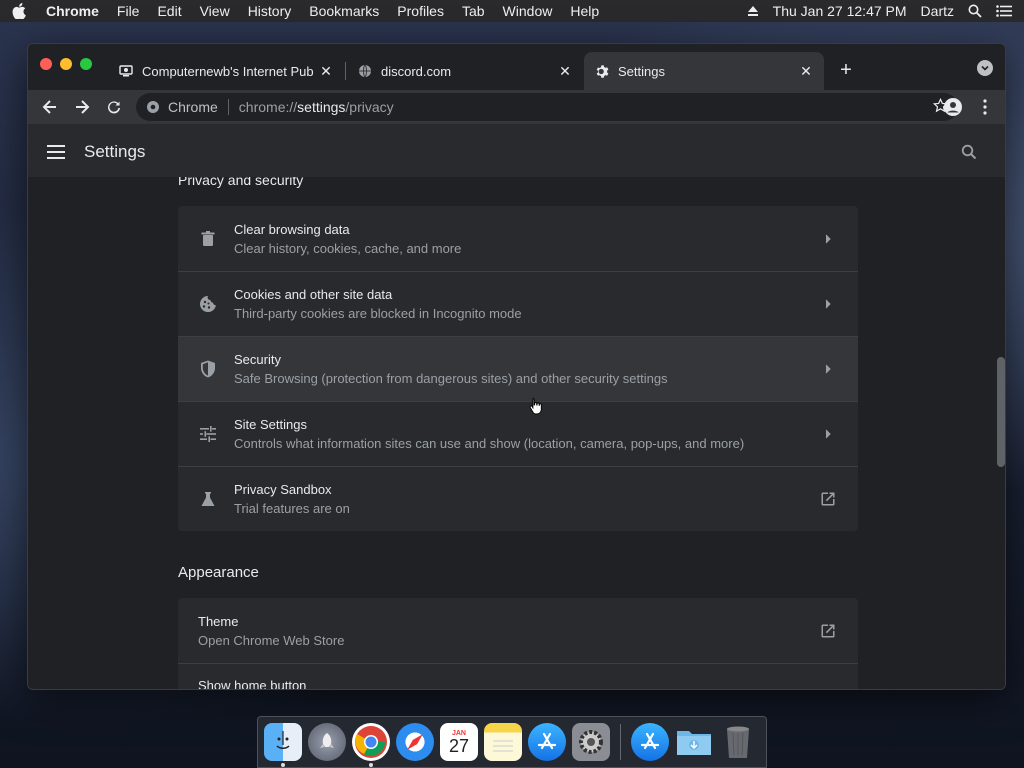 This screenshot has height=768, width=1024. I want to click on tab-title: discord.com, so click(416, 71).